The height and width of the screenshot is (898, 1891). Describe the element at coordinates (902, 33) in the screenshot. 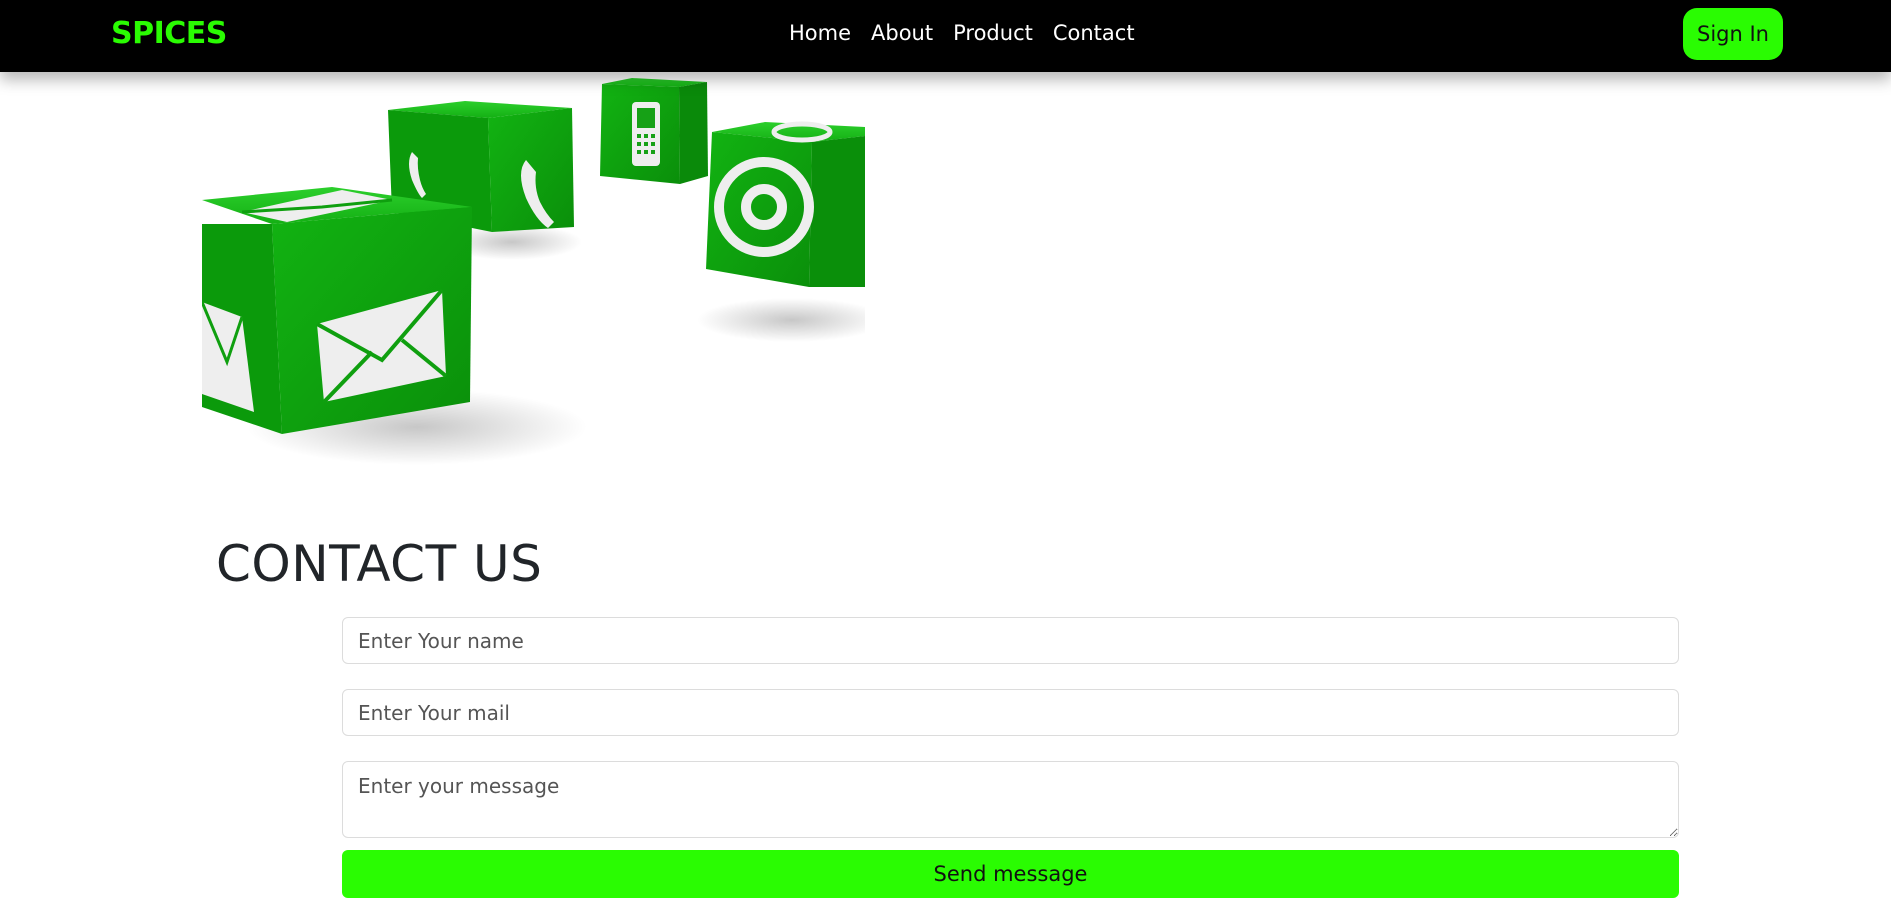

I see `nav-about: About` at that location.